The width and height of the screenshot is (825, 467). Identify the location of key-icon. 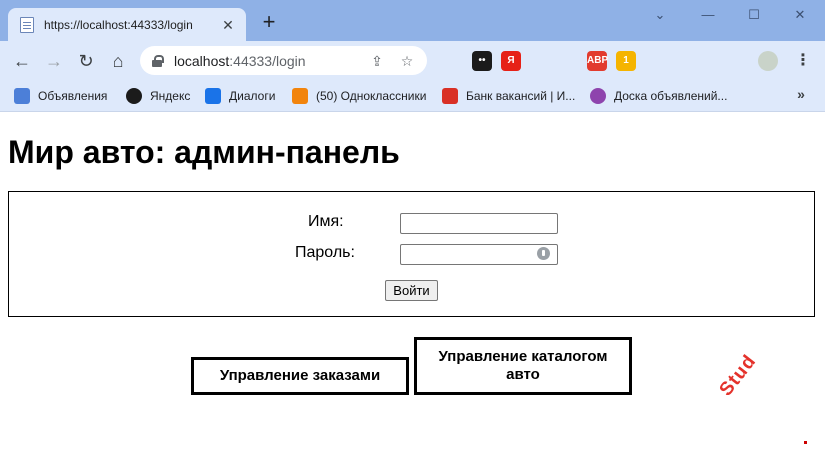
(540, 61).